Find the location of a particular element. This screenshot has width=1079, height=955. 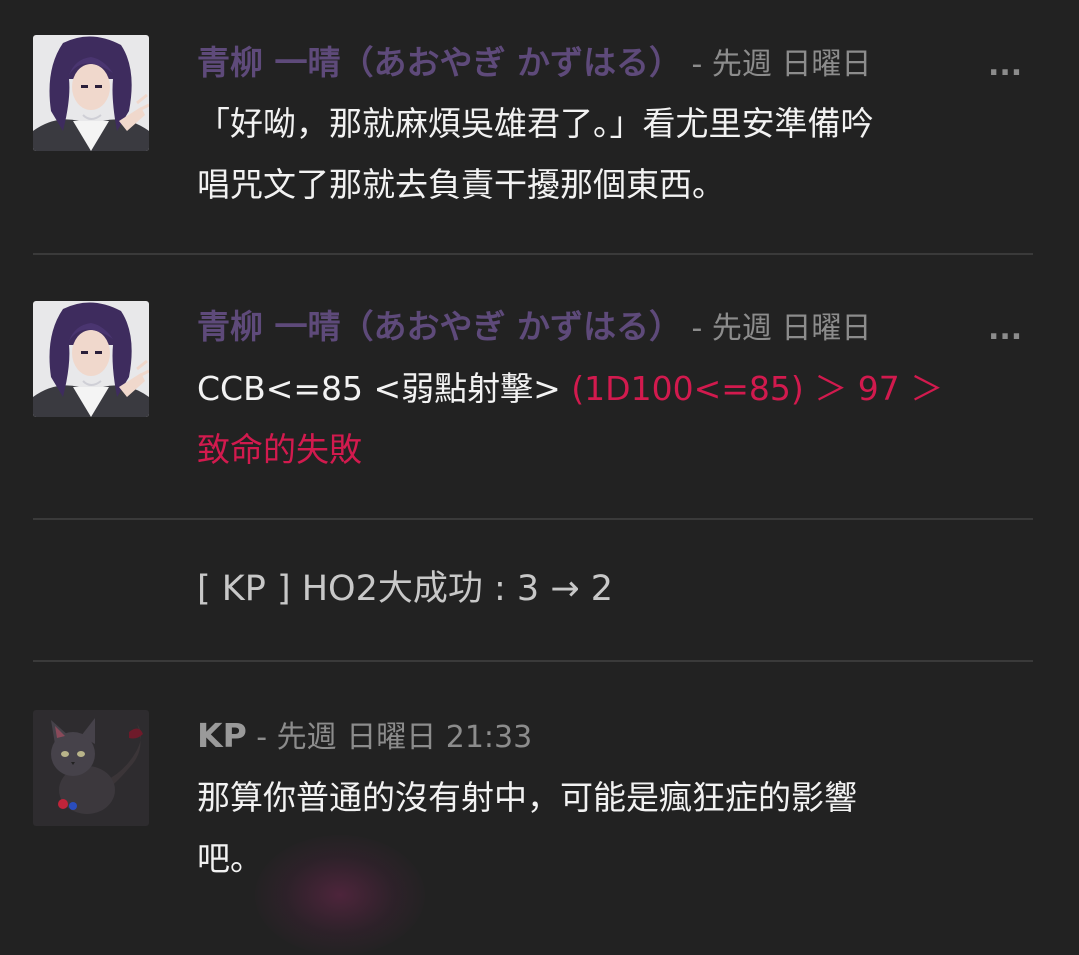

message-line: 那算你普通的沒有射中，可能是瘋狂症的影響 is located at coordinates (527, 797).